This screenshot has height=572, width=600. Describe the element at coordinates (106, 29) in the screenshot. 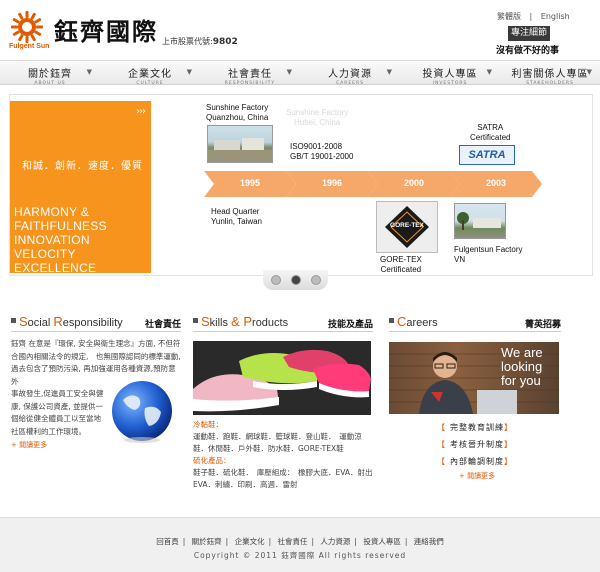

I see `brand-name: 鈺齊國際` at that location.